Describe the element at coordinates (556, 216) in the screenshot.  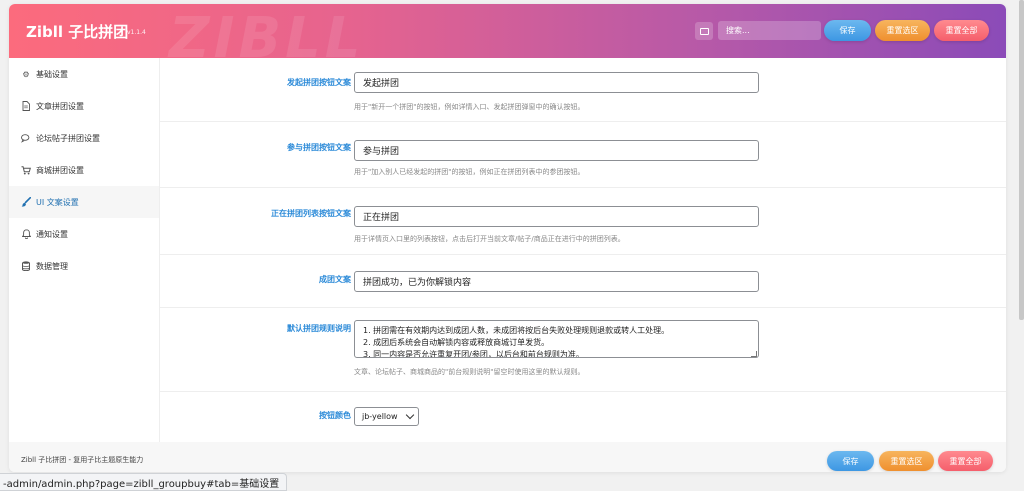
I see `list-button-text-input: 正在拼团` at that location.